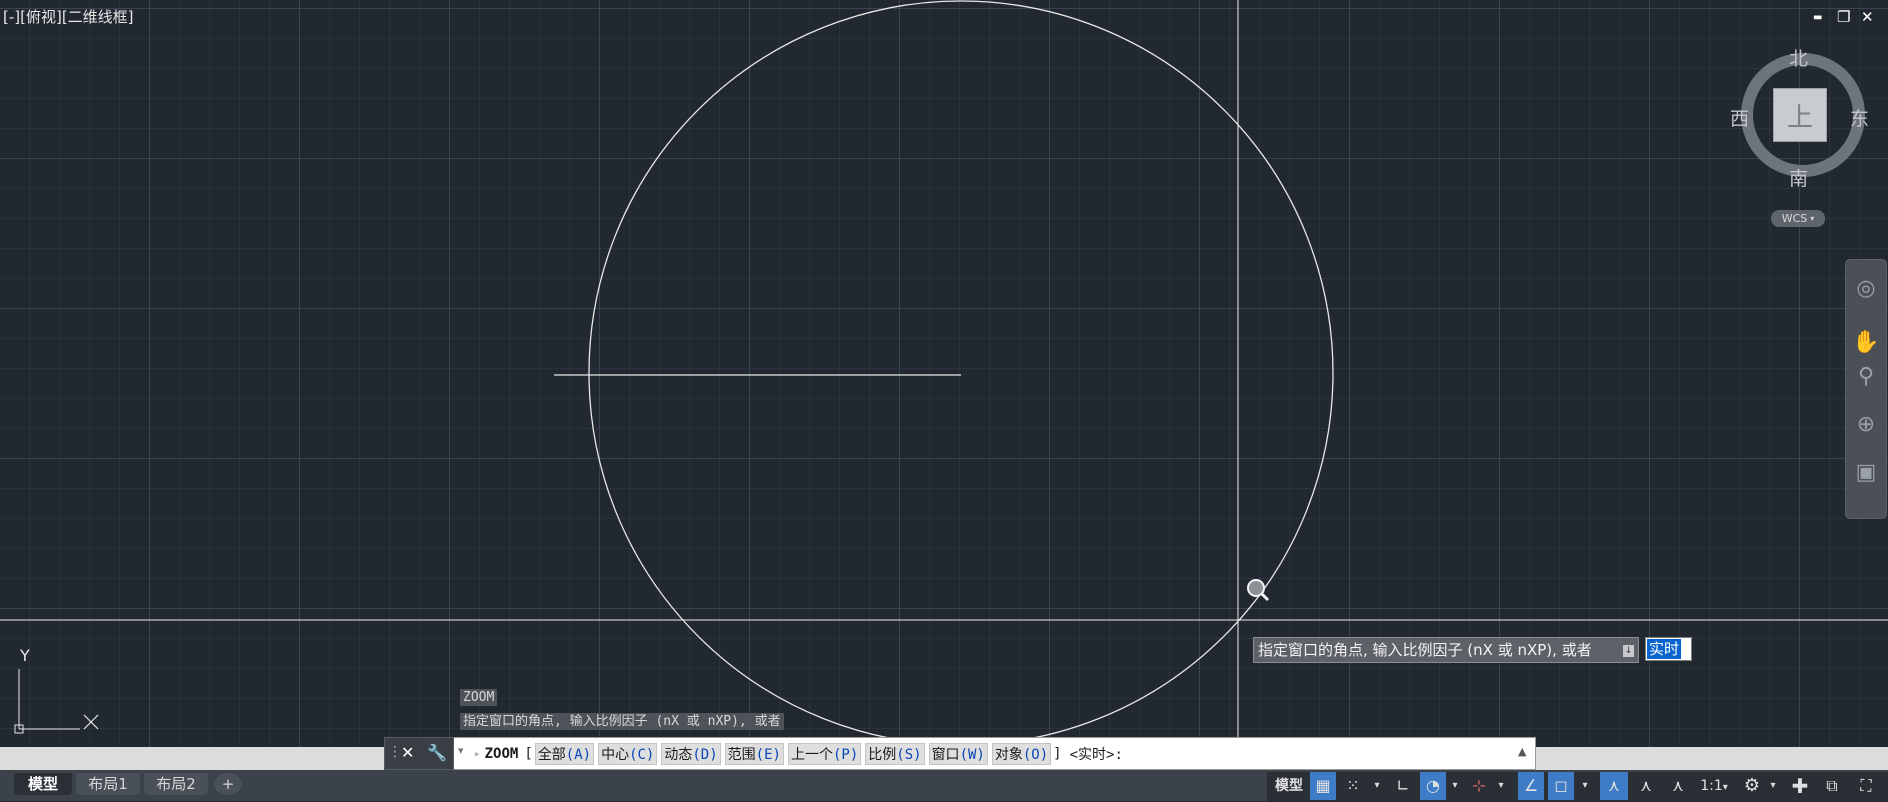 This screenshot has width=1888, height=802. I want to click on tab-layout1: 布局1, so click(108, 784).